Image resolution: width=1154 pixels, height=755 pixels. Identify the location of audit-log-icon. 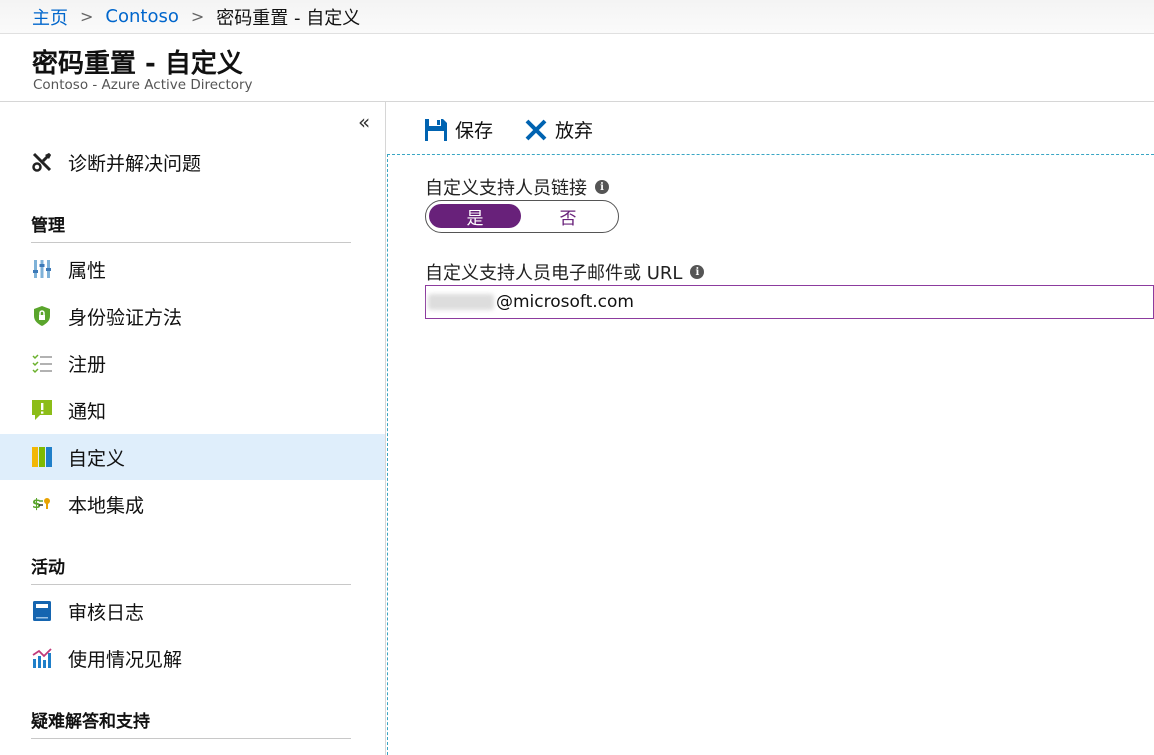
(42, 611).